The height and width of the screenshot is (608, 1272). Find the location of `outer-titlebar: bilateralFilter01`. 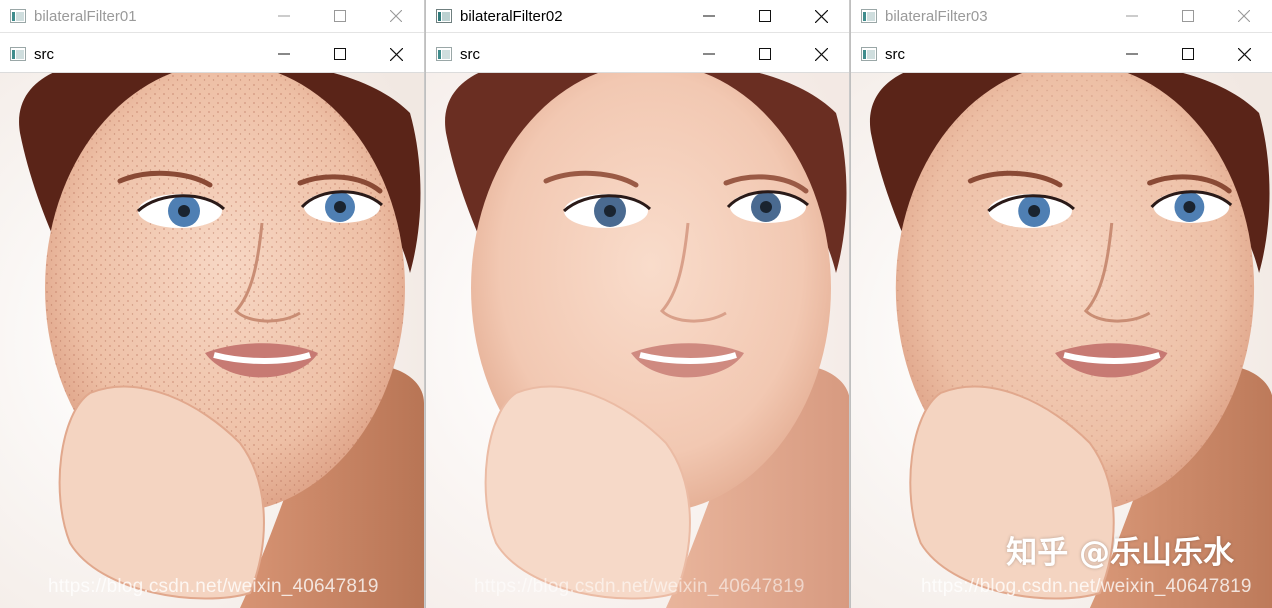

outer-titlebar: bilateralFilter01 is located at coordinates (212, 16).